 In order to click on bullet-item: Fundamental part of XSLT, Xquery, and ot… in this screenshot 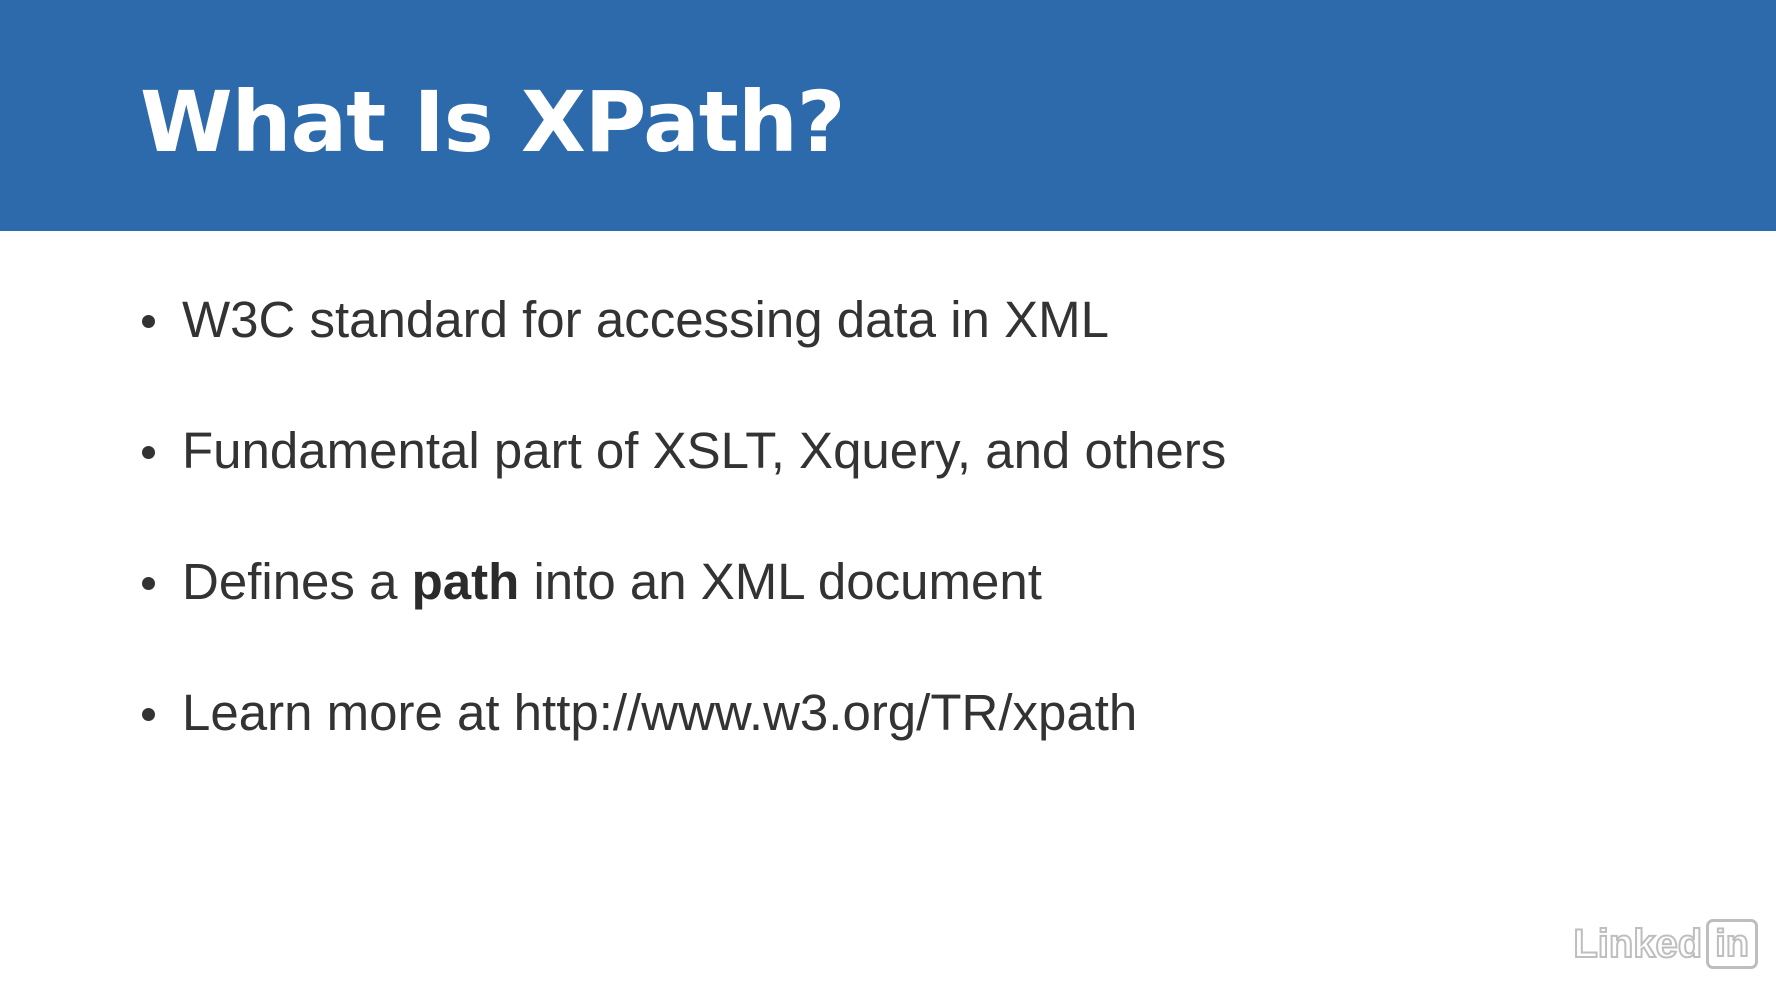, I will do `click(683, 479)`.